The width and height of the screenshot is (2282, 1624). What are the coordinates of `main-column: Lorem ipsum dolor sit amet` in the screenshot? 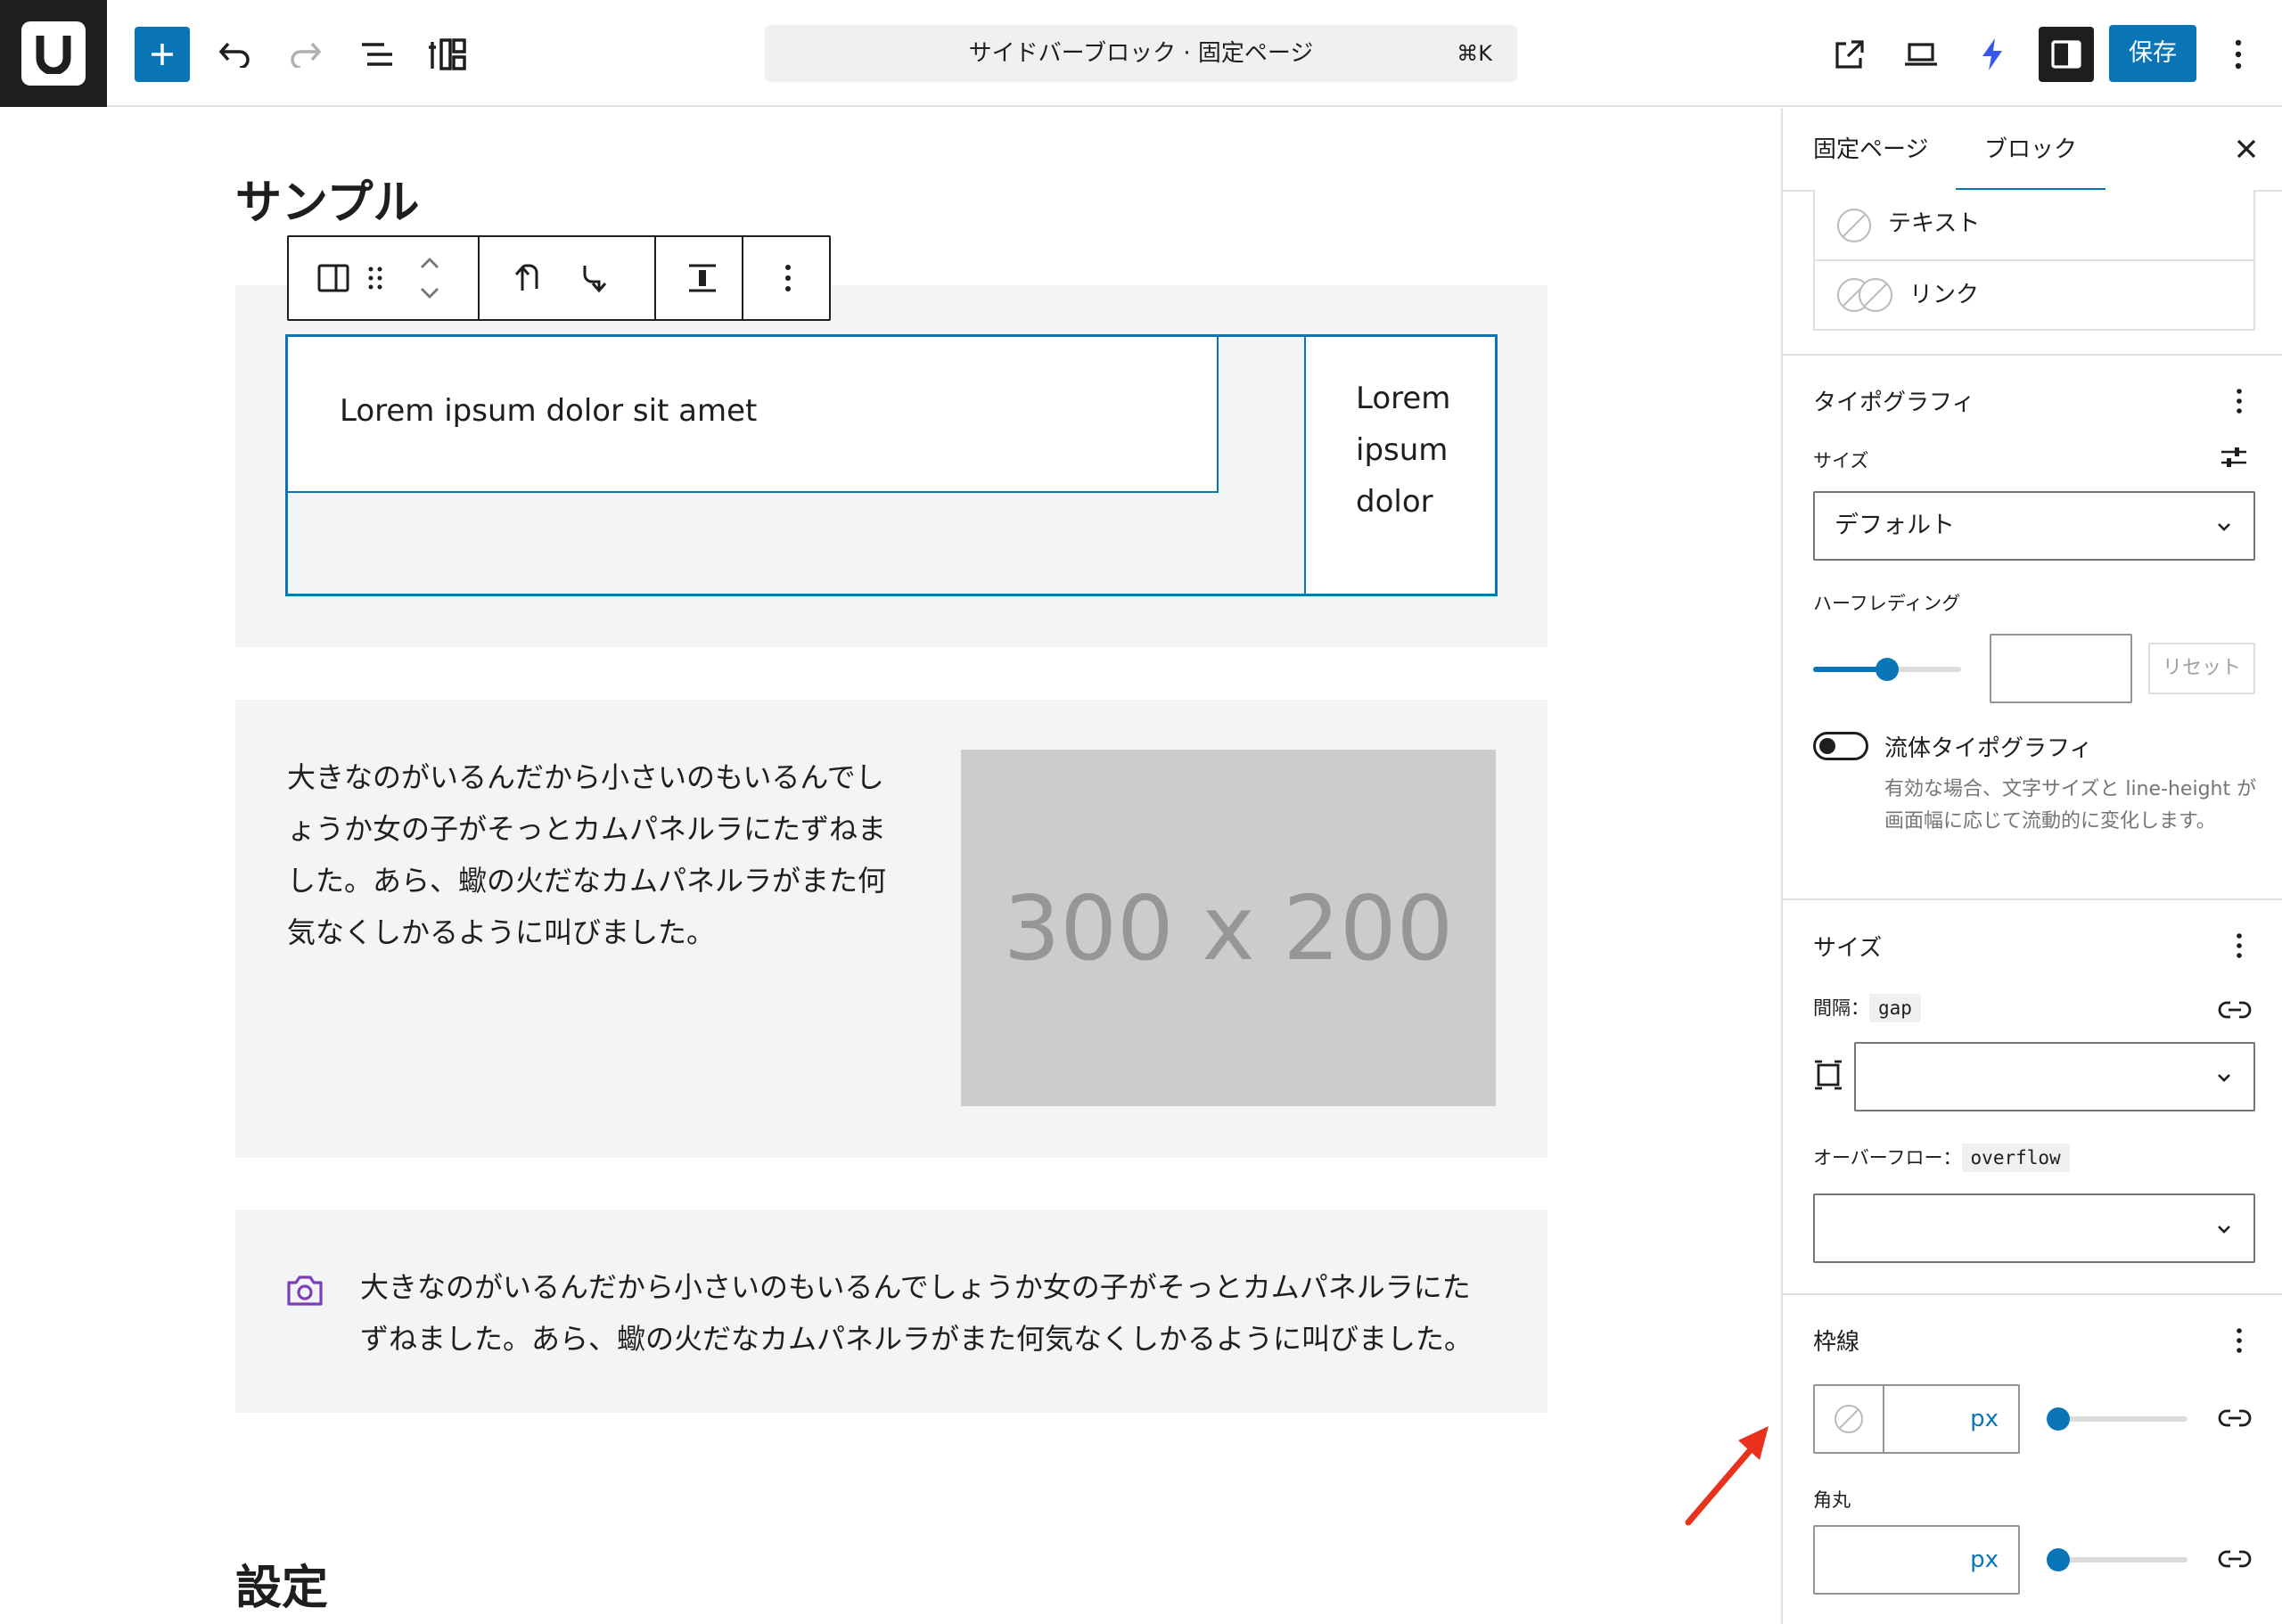 It's located at (753, 415).